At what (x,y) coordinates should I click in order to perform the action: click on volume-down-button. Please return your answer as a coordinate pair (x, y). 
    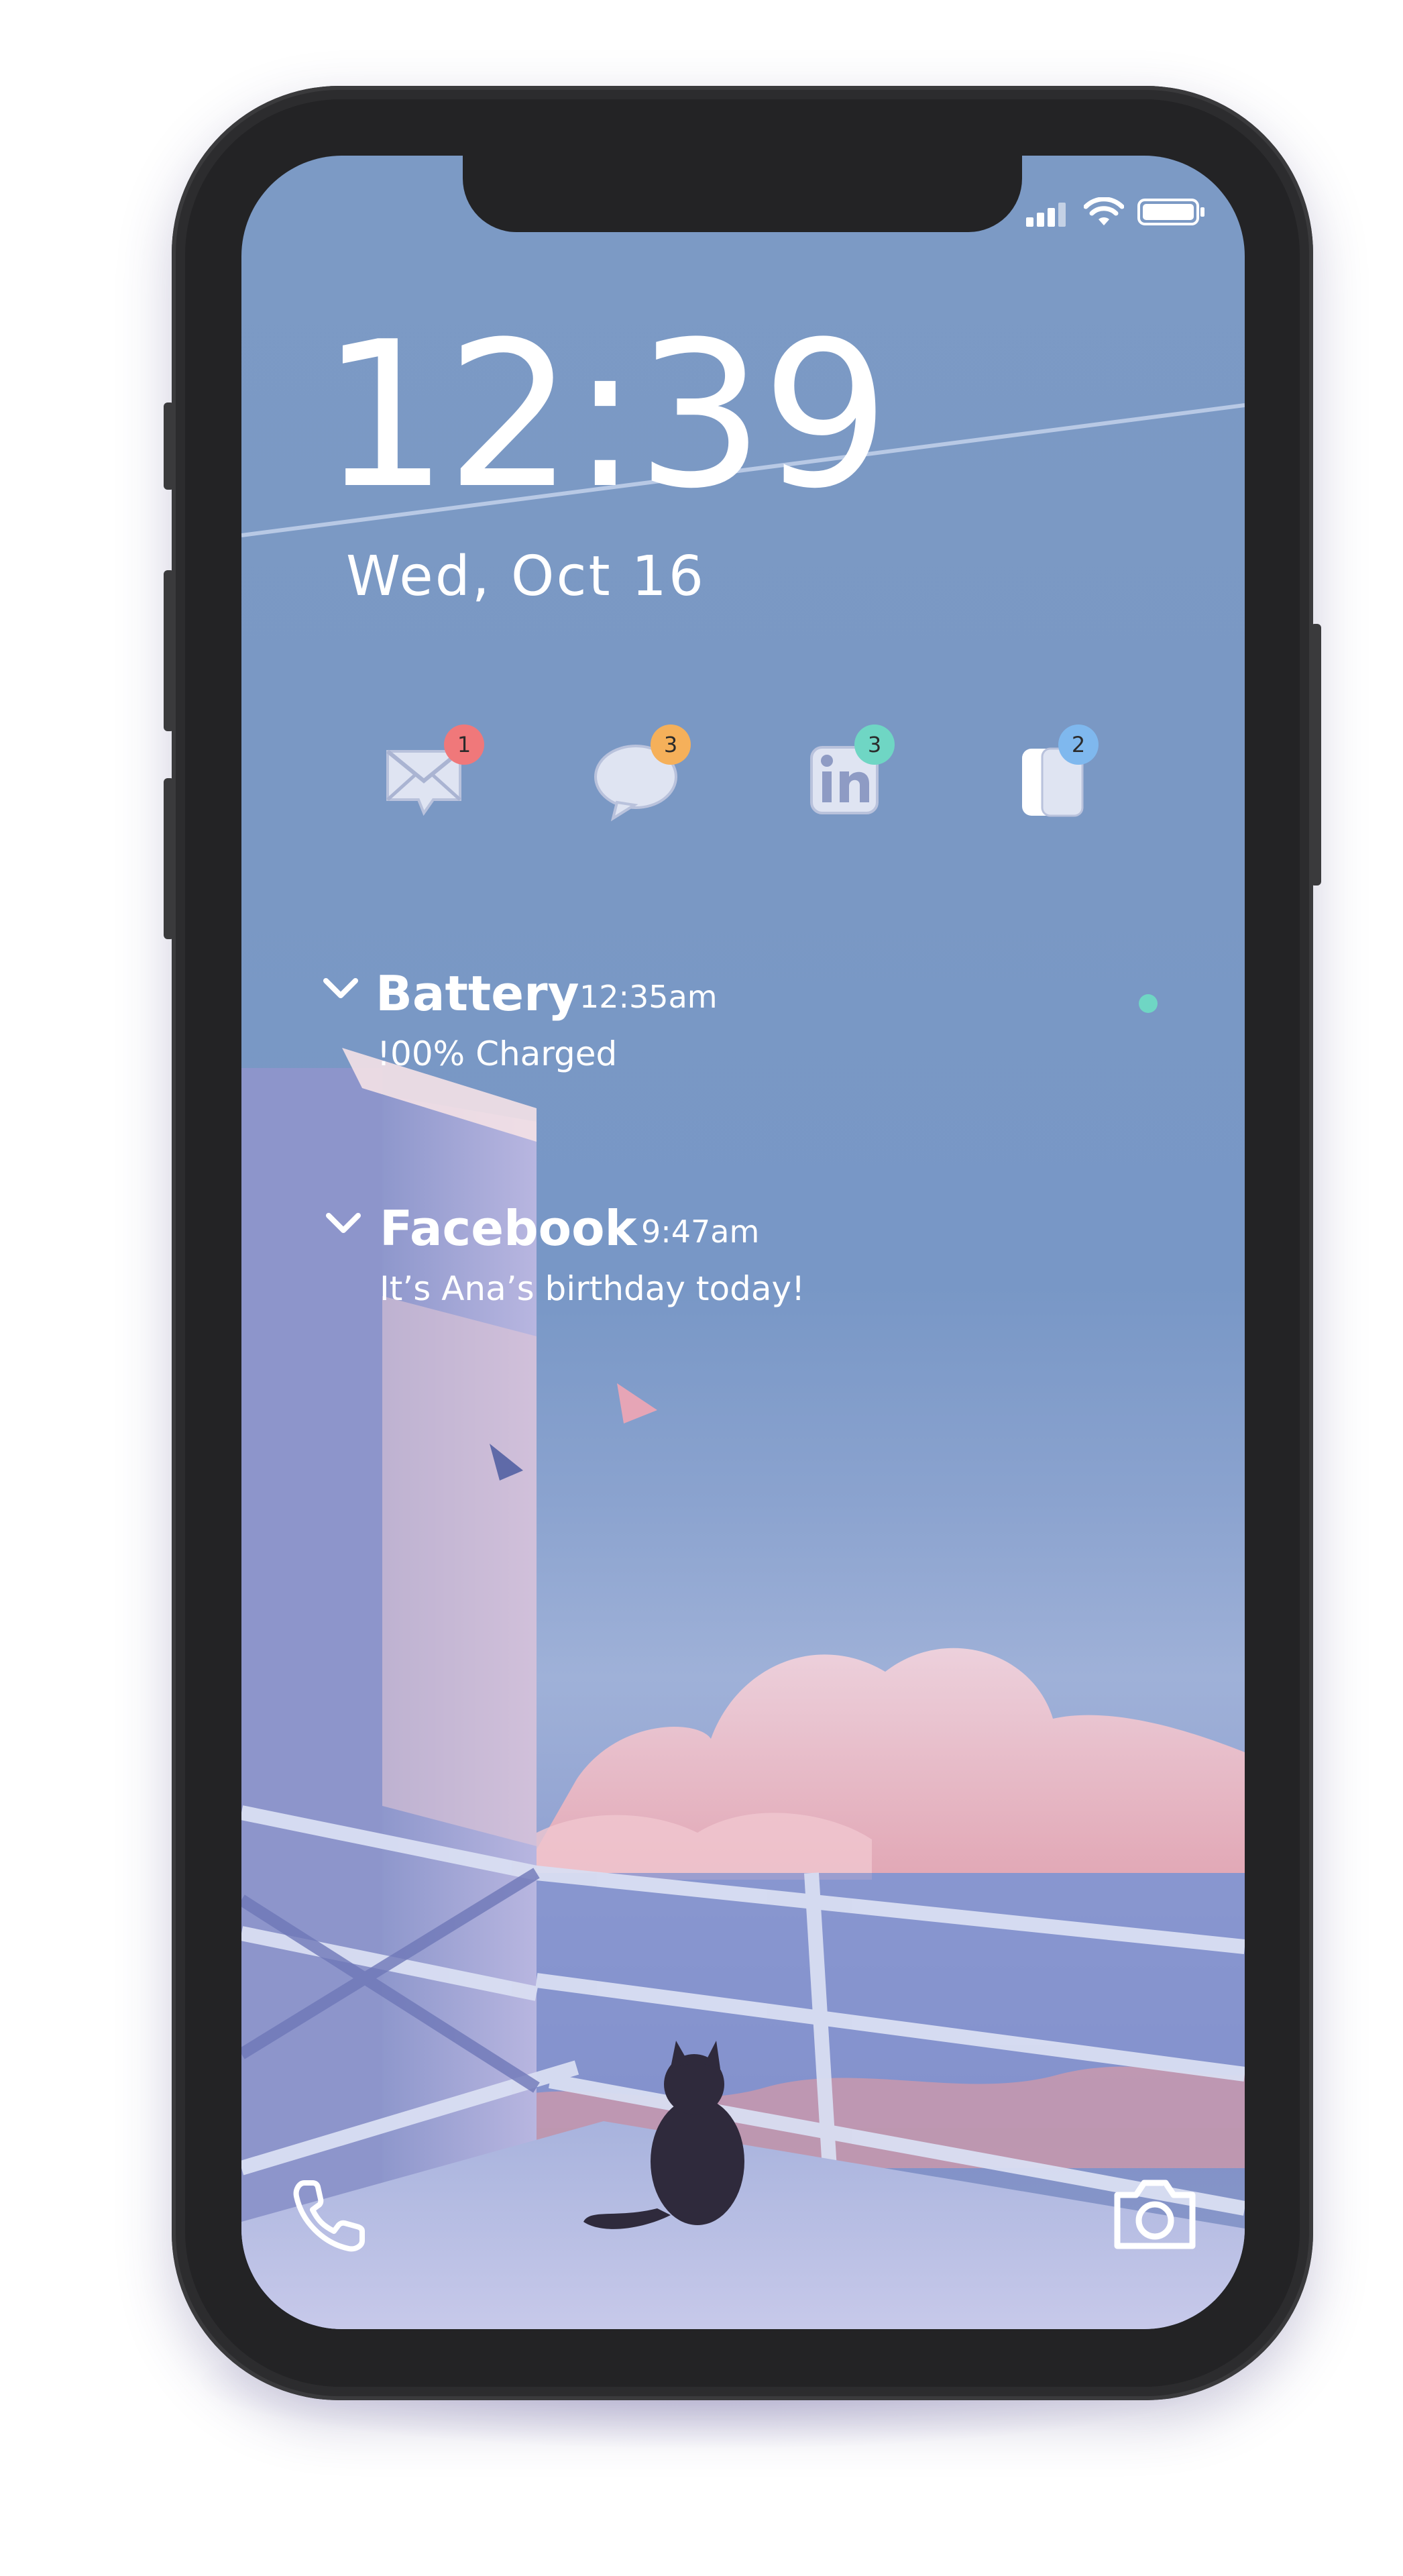
    Looking at the image, I should click on (169, 858).